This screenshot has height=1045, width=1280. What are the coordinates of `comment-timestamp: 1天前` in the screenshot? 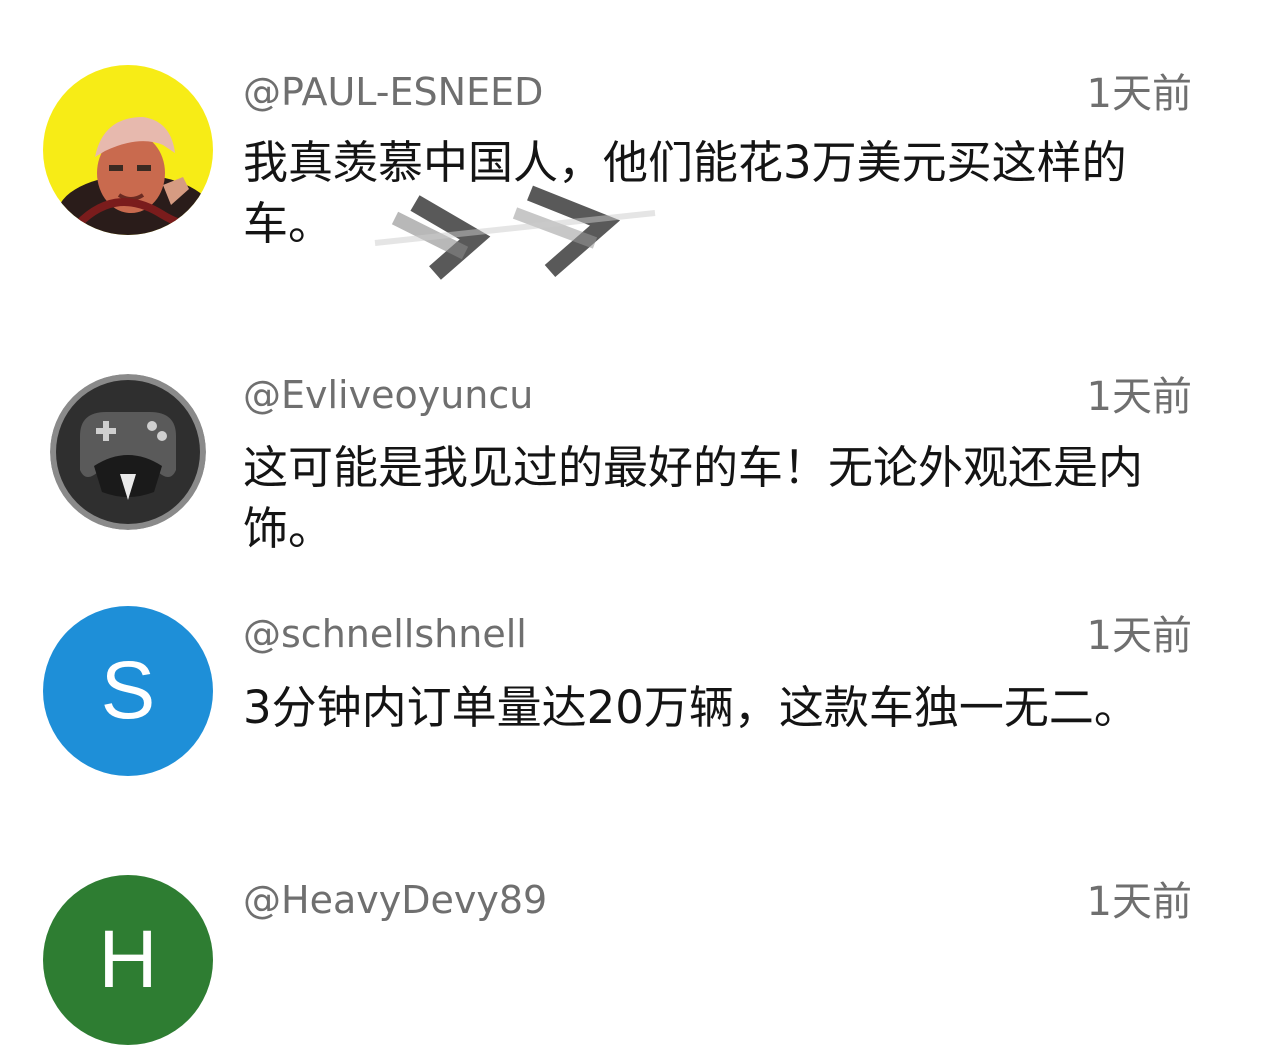 It's located at (1139, 902).